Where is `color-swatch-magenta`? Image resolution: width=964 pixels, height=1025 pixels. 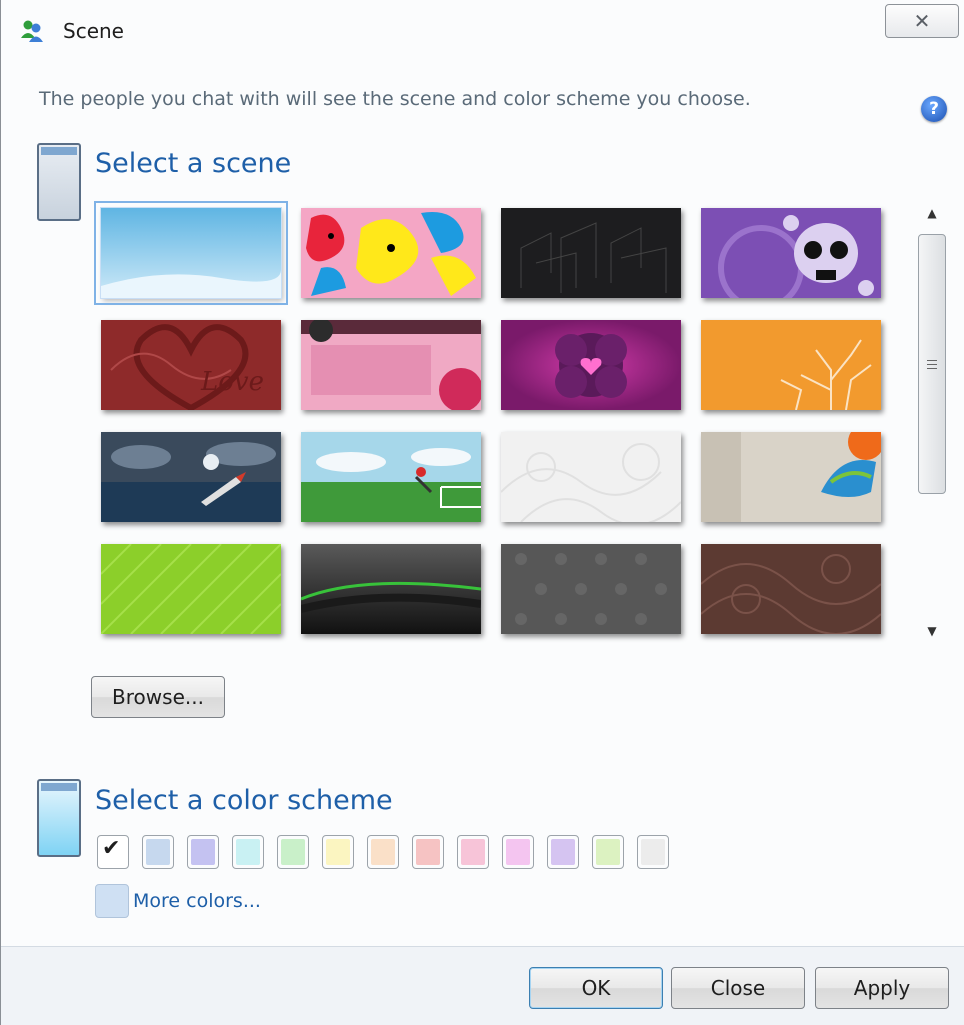 color-swatch-magenta is located at coordinates (518, 852).